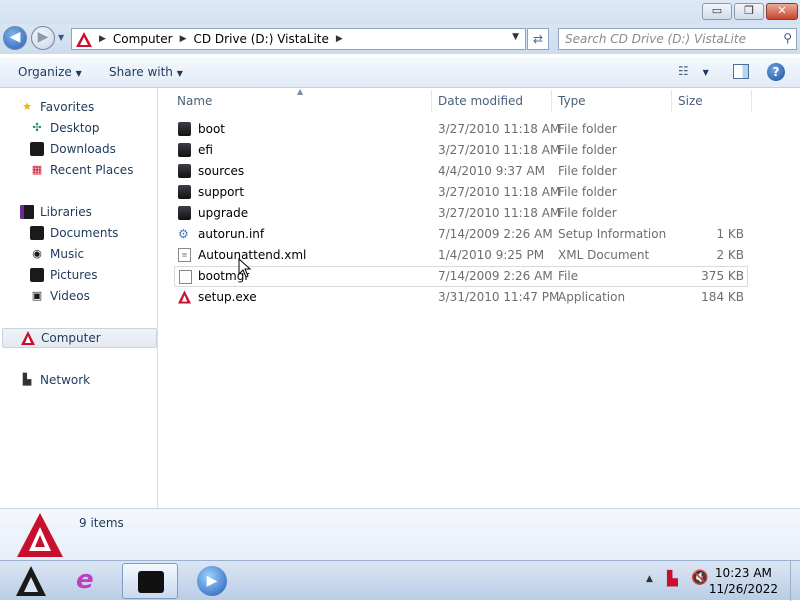 This screenshot has width=800, height=601. Describe the element at coordinates (30, 581) in the screenshot. I see `start-button` at that location.